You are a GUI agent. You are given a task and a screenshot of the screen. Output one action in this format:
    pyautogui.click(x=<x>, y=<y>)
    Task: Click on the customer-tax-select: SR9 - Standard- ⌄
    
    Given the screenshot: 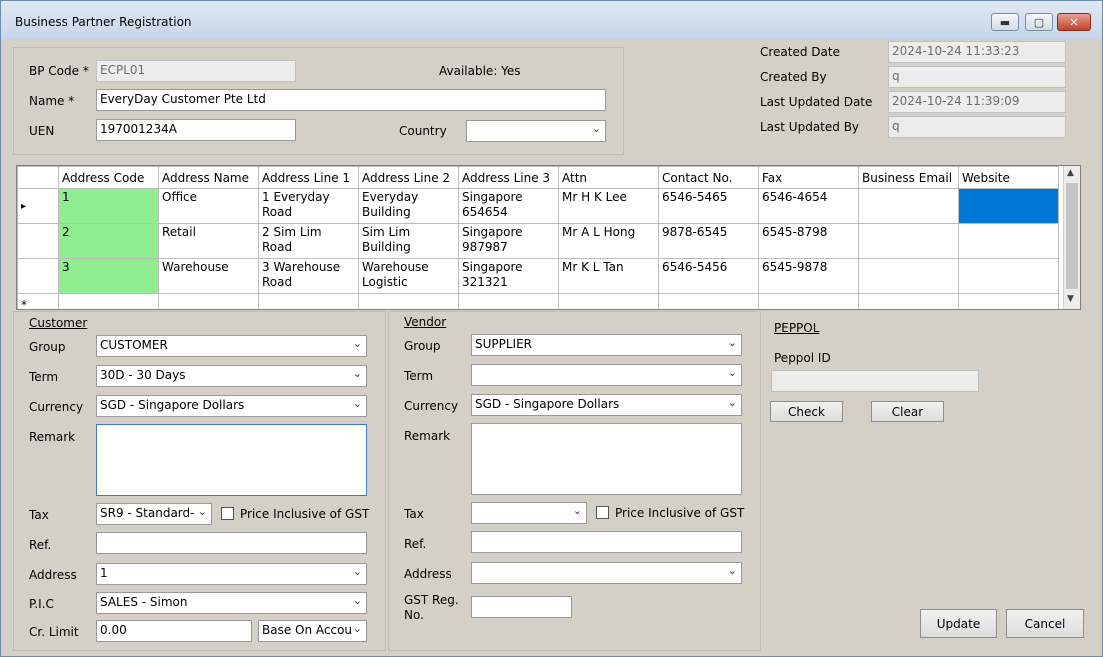 What is the action you would take?
    pyautogui.click(x=154, y=514)
    